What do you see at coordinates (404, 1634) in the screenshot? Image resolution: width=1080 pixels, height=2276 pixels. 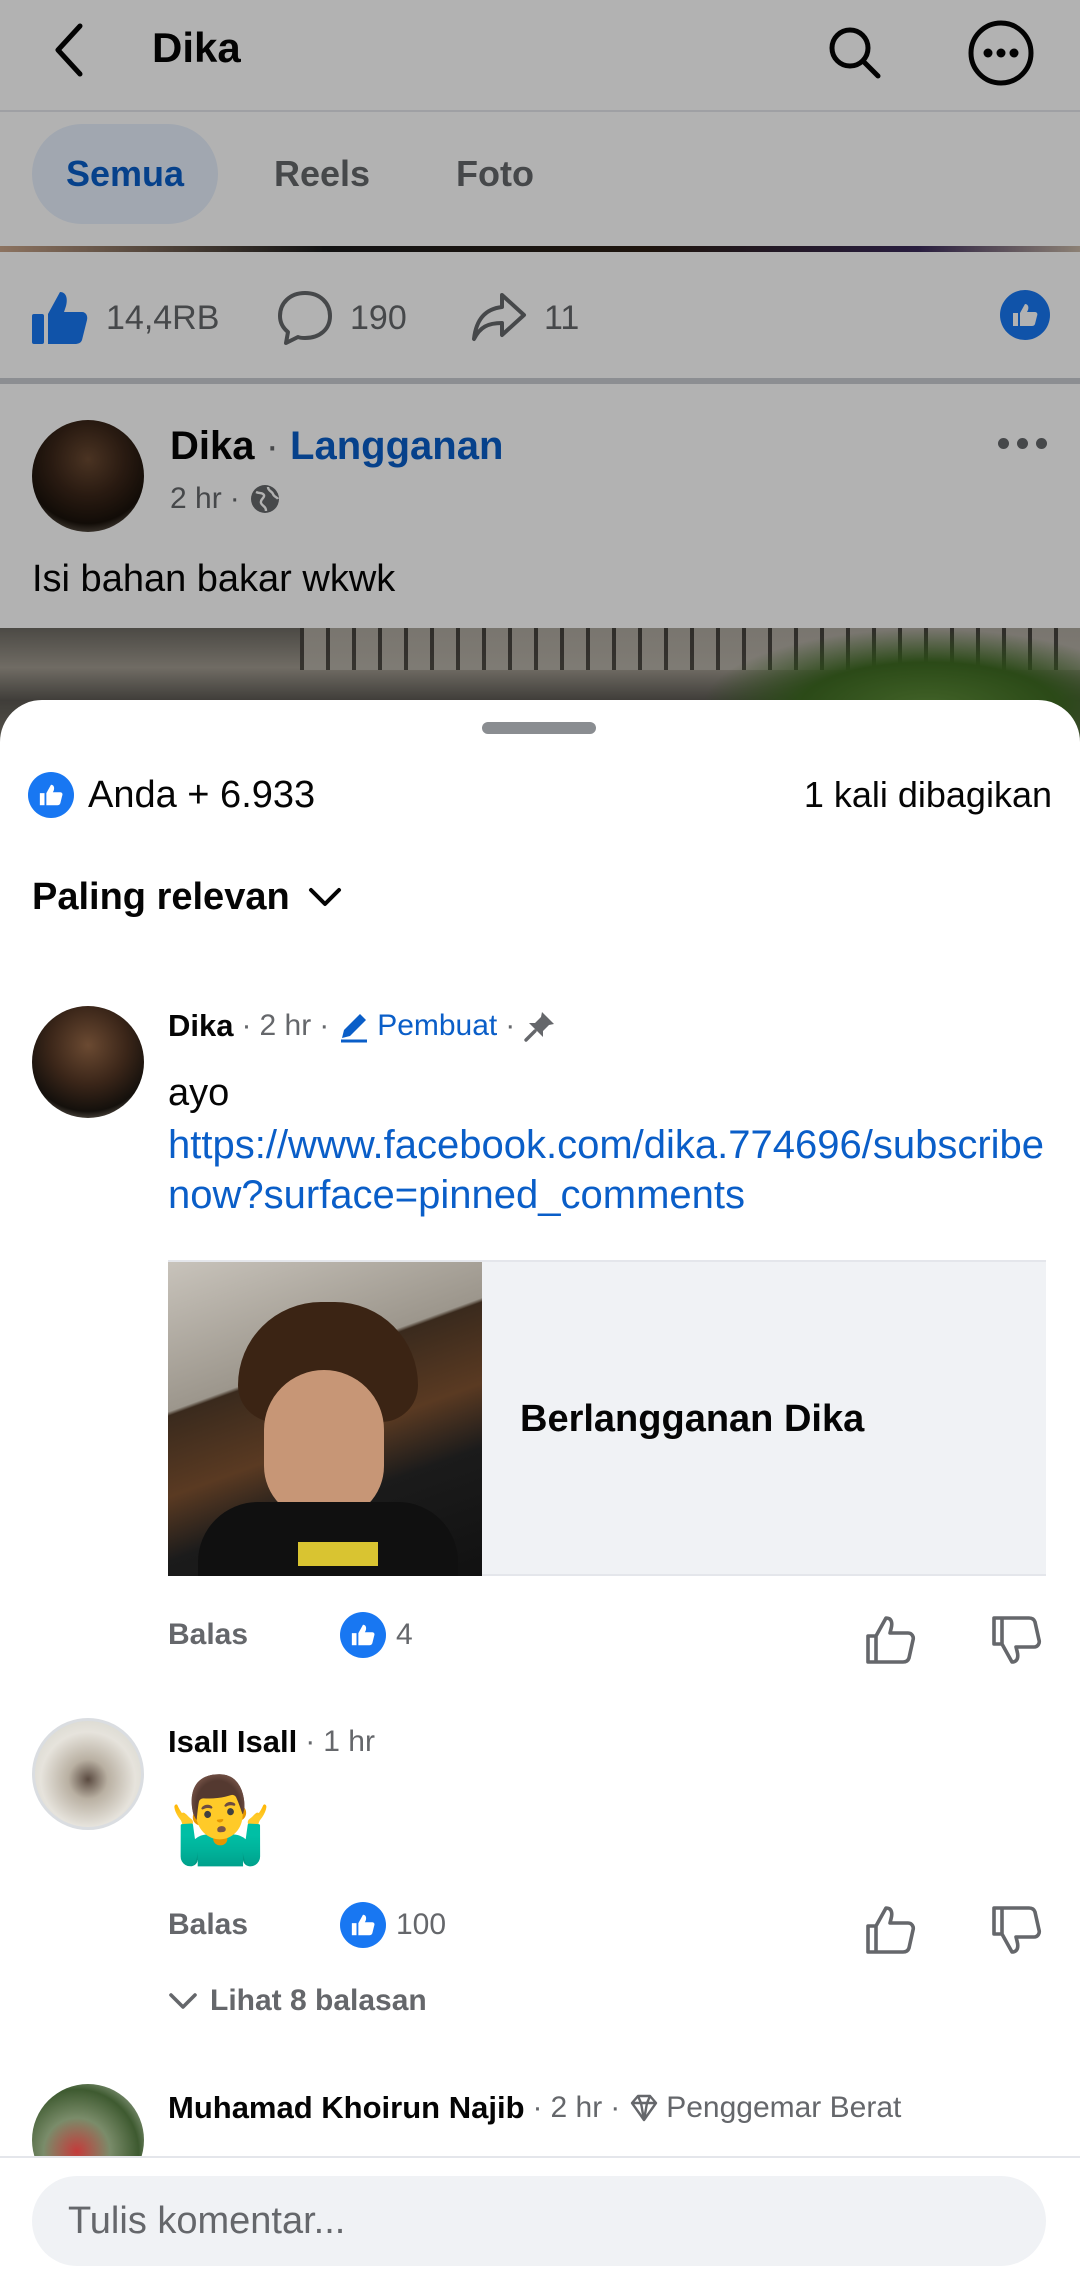 I see `comment-like-count: 4` at bounding box center [404, 1634].